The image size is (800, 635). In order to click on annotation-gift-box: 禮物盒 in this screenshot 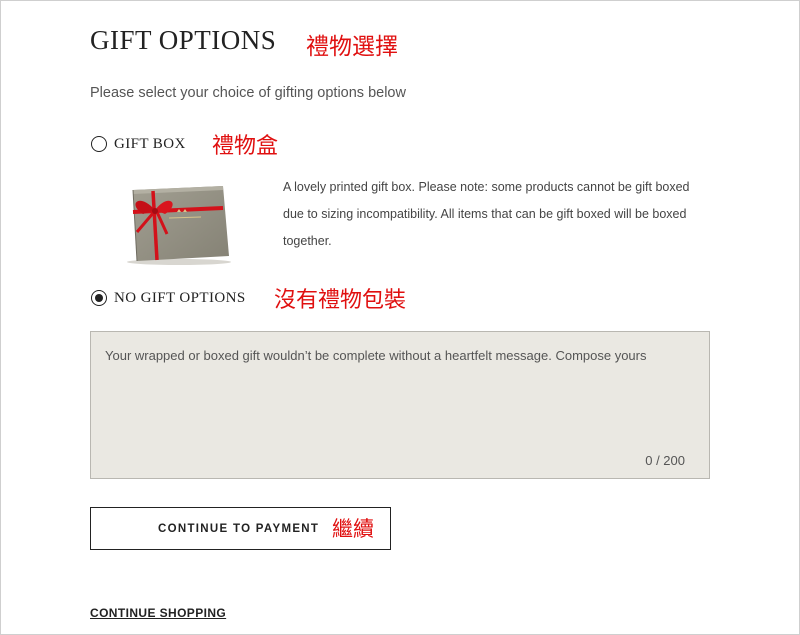, I will do `click(245, 146)`.